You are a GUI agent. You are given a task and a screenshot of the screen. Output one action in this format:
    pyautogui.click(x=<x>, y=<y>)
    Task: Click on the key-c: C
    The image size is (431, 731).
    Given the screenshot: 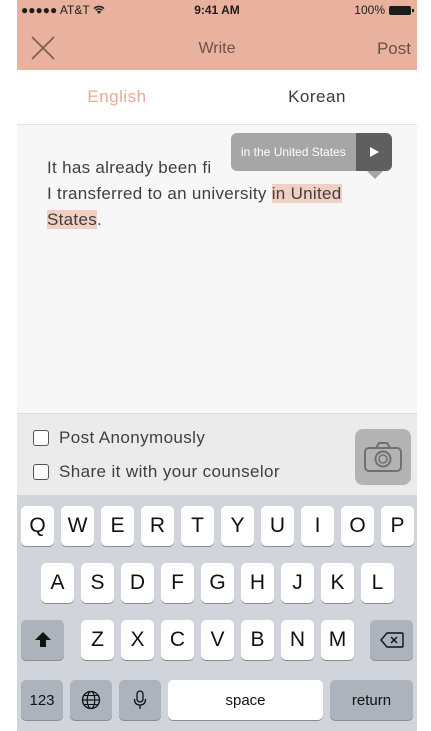 What is the action you would take?
    pyautogui.click(x=177, y=640)
    